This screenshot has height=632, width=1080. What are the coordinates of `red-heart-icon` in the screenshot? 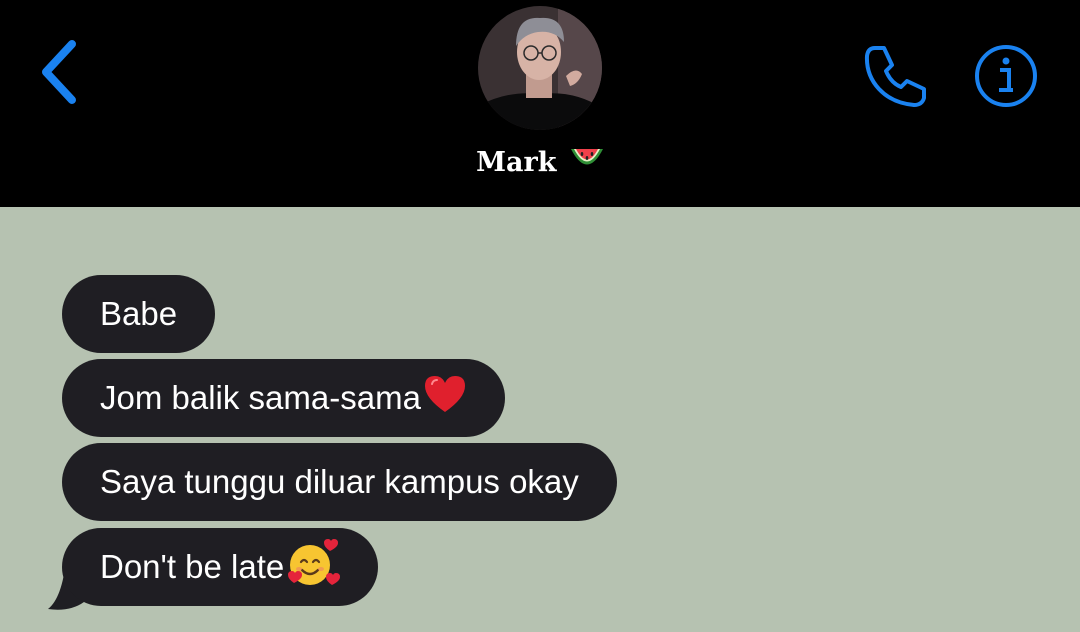 It's located at (445, 398).